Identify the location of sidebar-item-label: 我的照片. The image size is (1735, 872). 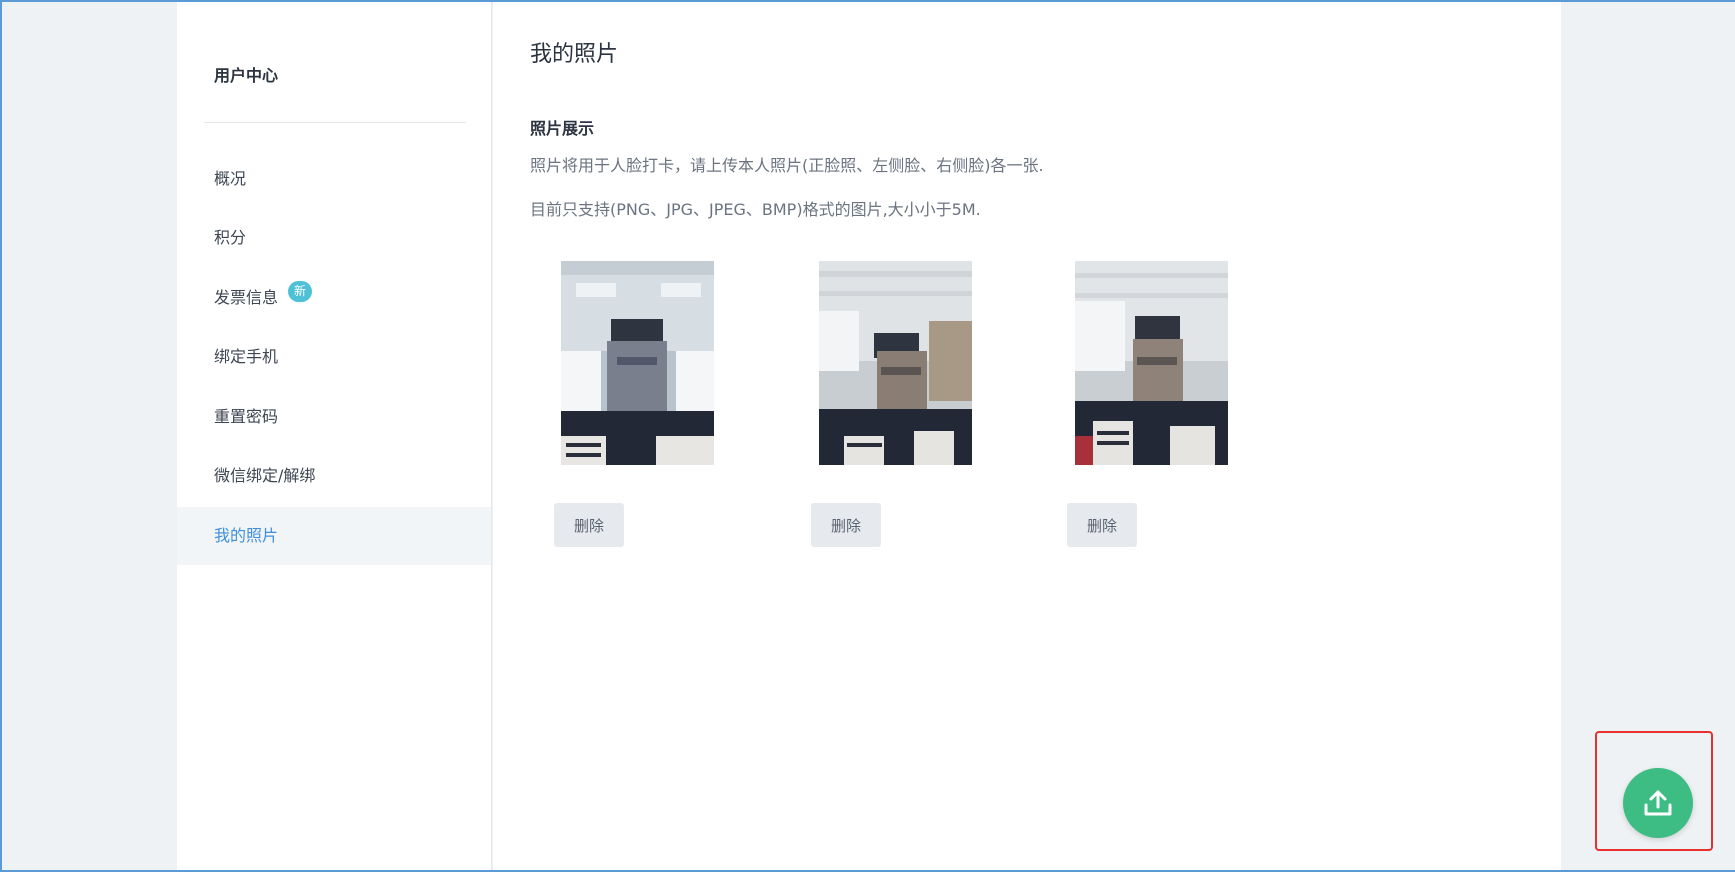
(246, 535).